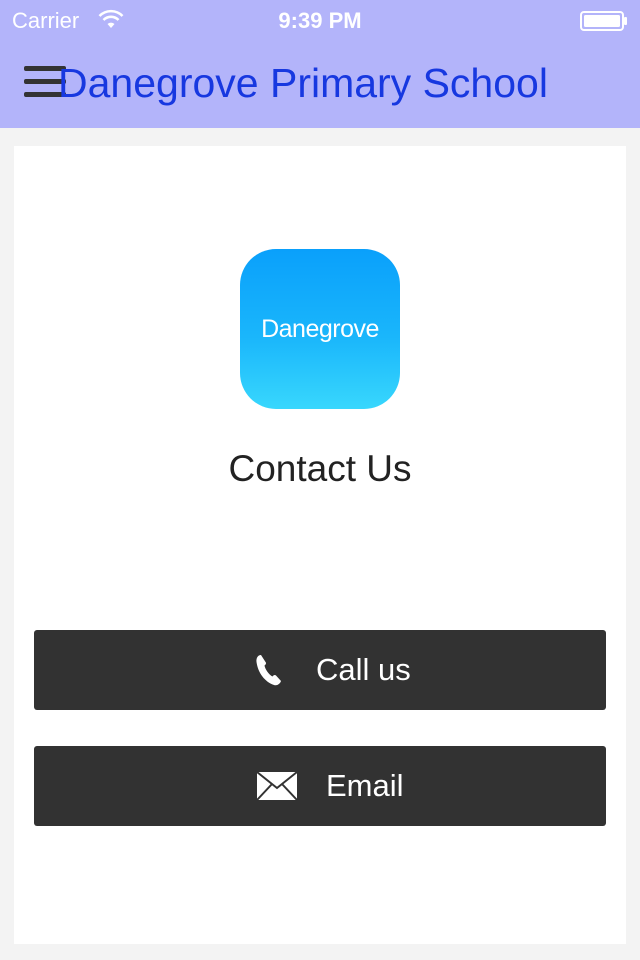 This screenshot has height=960, width=640. Describe the element at coordinates (268, 670) in the screenshot. I see `phone-icon` at that location.